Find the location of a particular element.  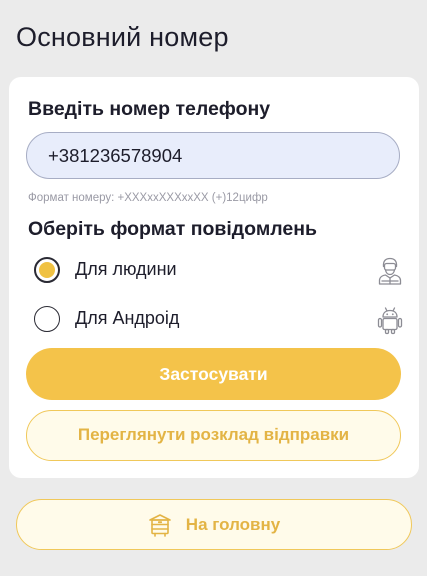

phone-input is located at coordinates (213, 155).